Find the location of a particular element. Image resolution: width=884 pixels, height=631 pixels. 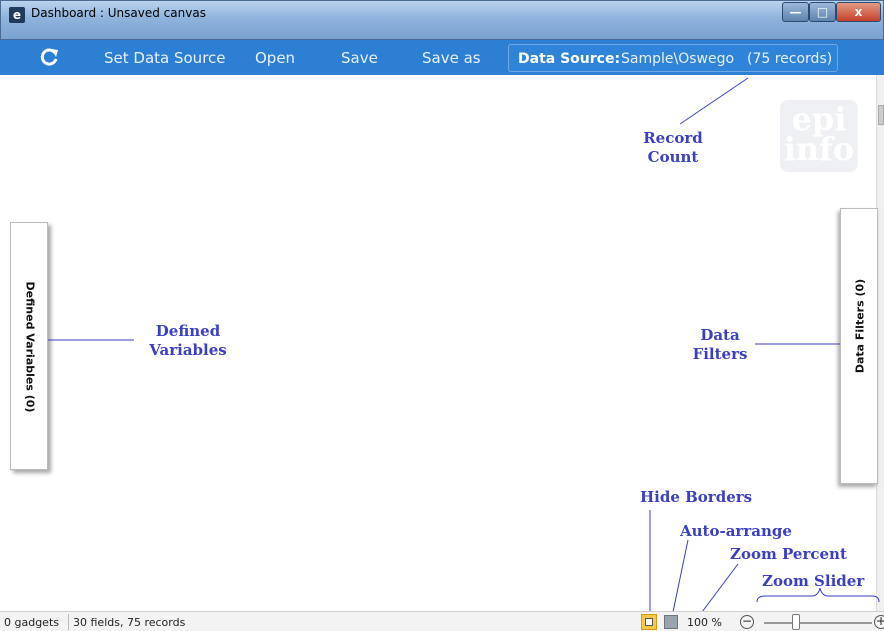

annotation-line: Defined is located at coordinates (188, 331).